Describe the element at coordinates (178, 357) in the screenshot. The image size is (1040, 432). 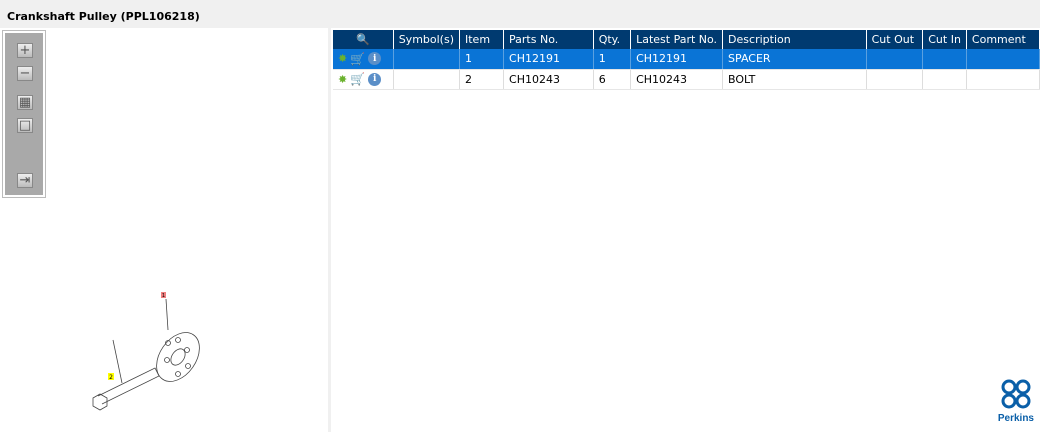
I see `spacer-part` at that location.